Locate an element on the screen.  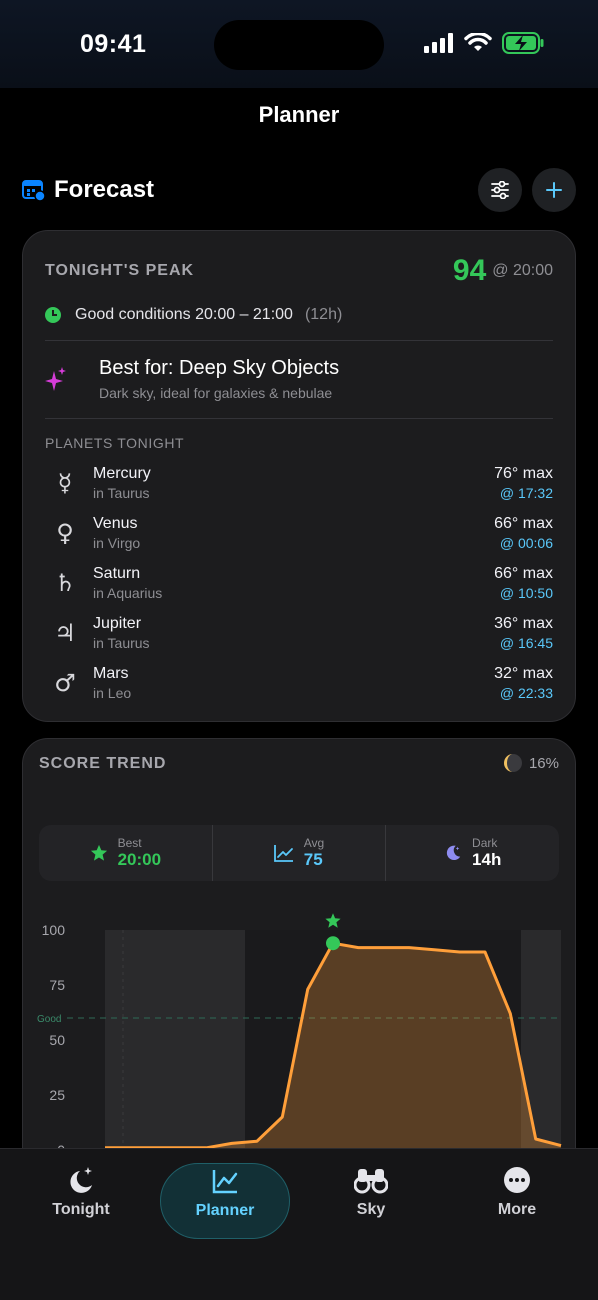
planet-constellation: in Aquarius is located at coordinates (128, 593).